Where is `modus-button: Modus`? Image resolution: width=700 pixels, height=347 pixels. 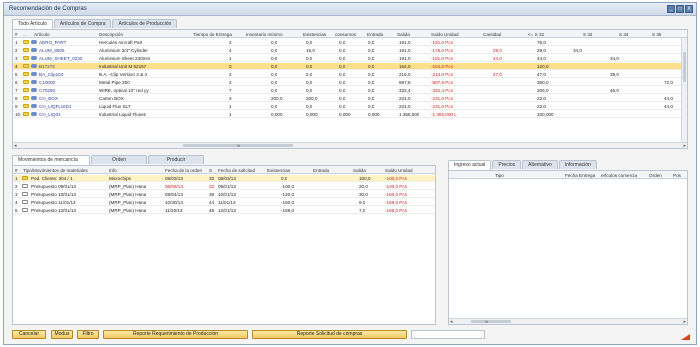
modus-button: Modus is located at coordinates (62, 334).